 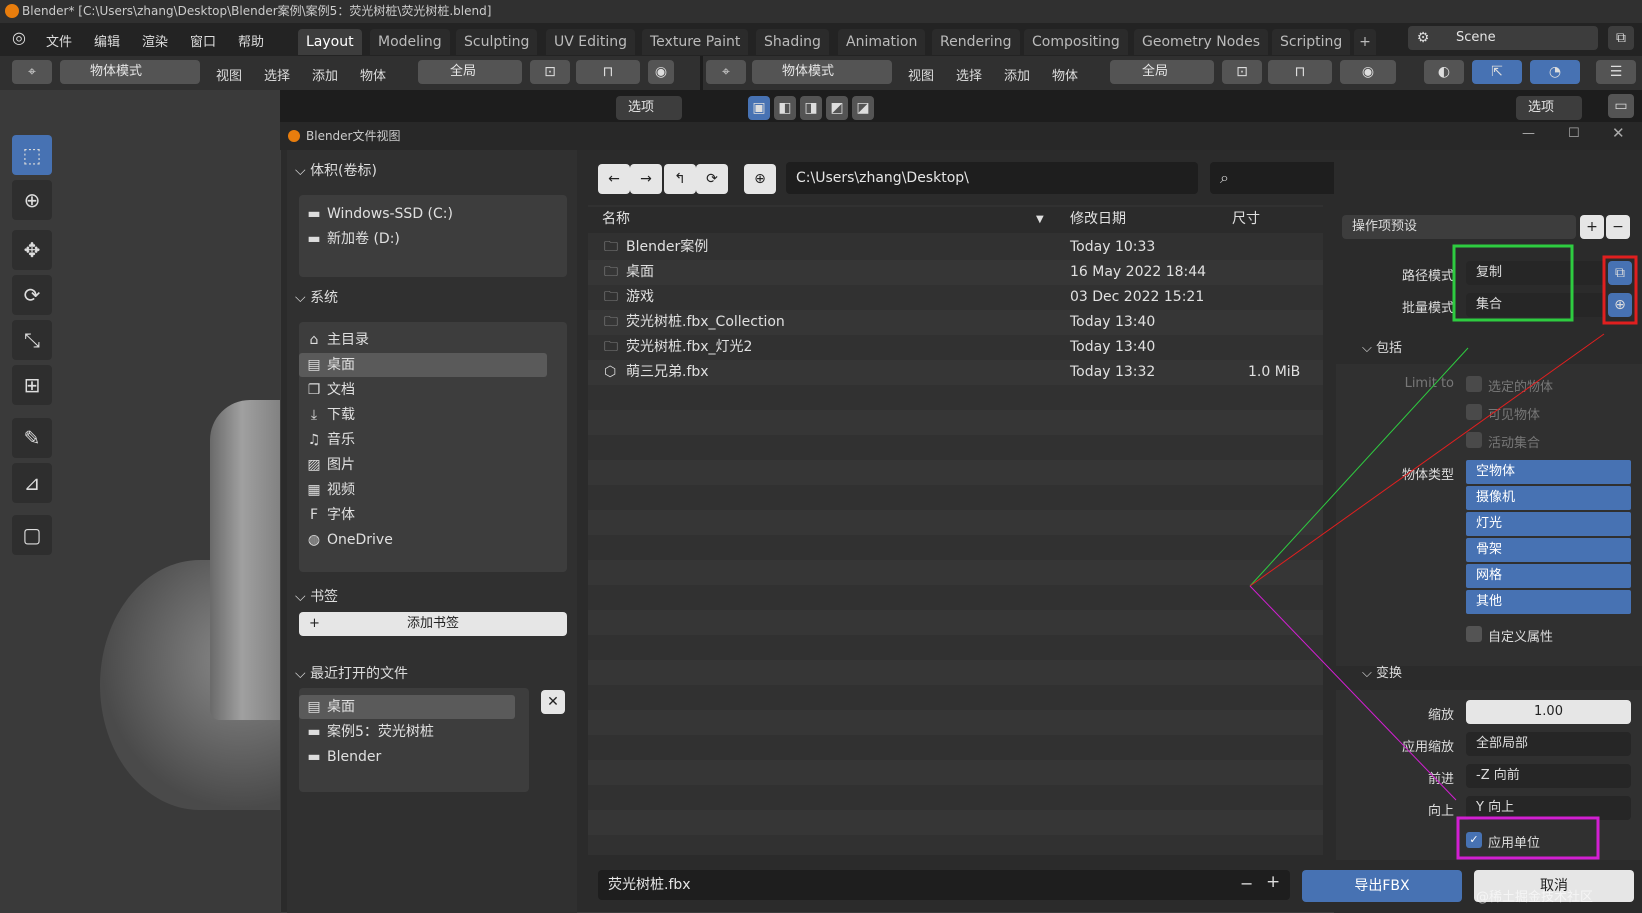 What do you see at coordinates (1592, 227) in the screenshot?
I see `add-preset-icon: +` at bounding box center [1592, 227].